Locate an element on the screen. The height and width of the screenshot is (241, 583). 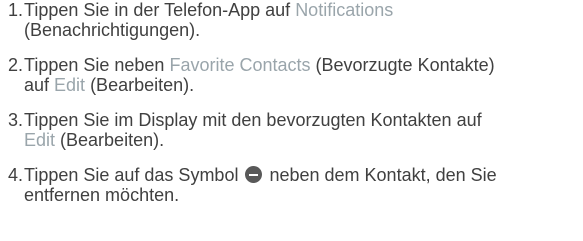
favorite-contacts-link: Favorite Contacts is located at coordinates (240, 65).